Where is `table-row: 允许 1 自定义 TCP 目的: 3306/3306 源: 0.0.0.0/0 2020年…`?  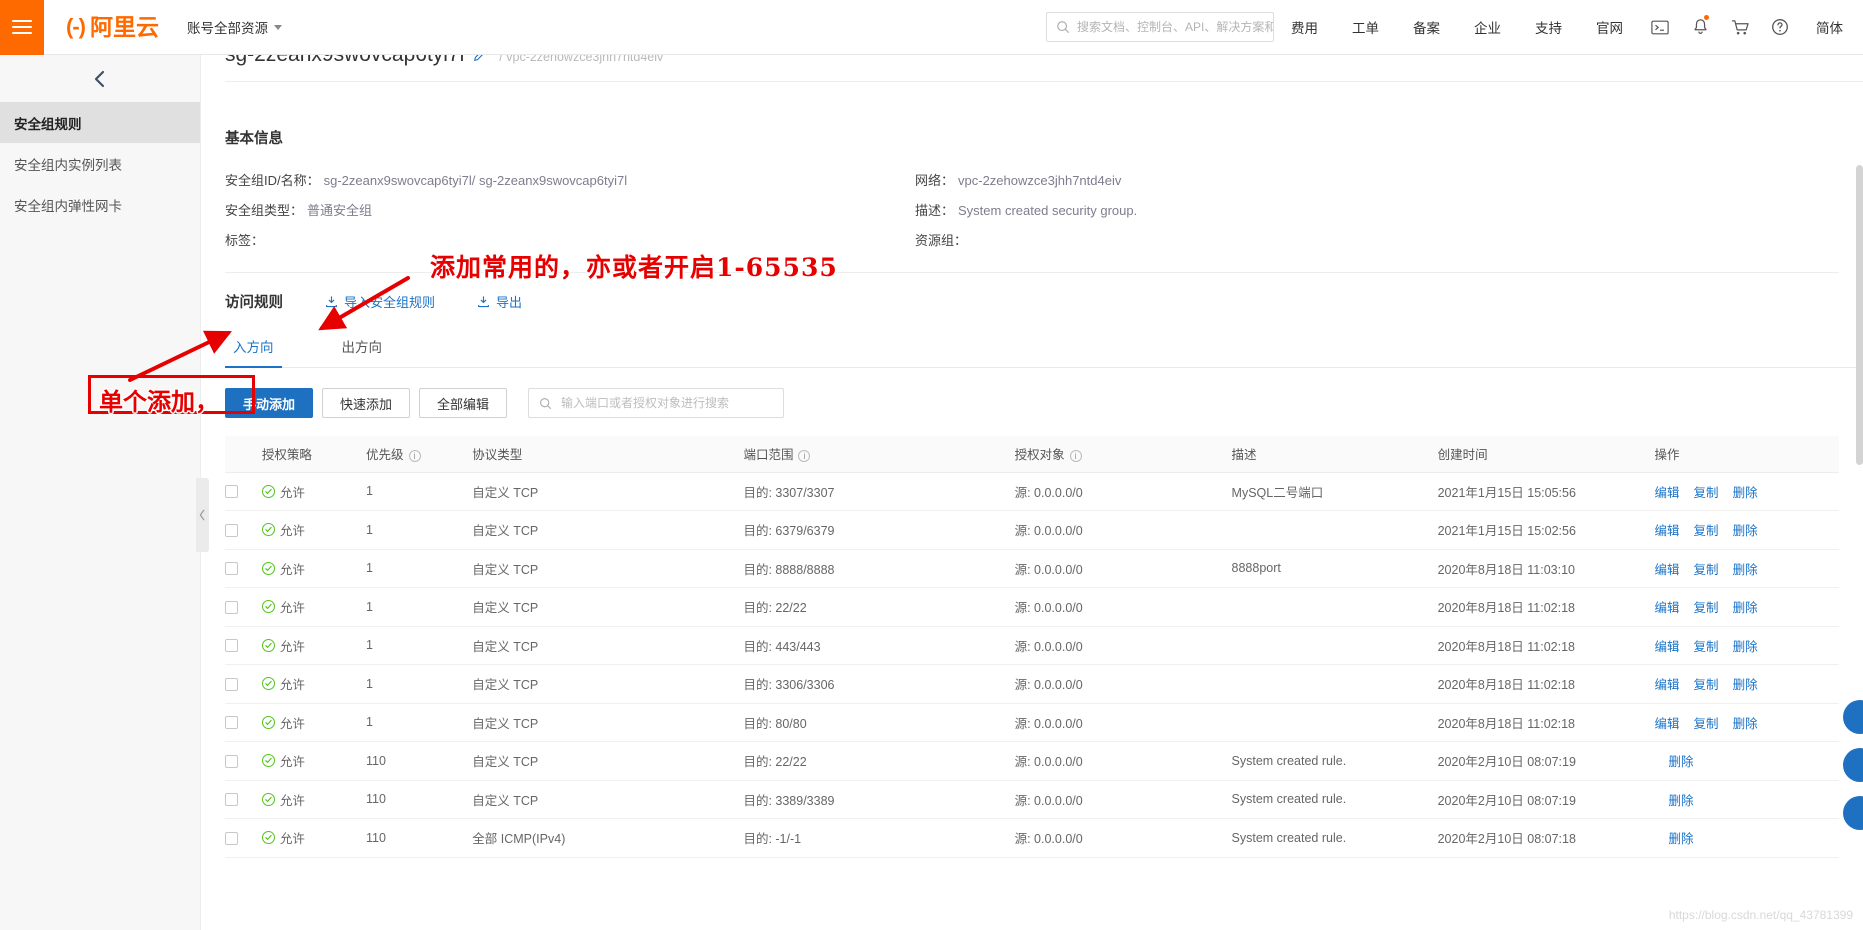 table-row: 允许 1 自定义 TCP 目的: 3306/3306 源: 0.0.0.0/0 2020年… is located at coordinates (1032, 684).